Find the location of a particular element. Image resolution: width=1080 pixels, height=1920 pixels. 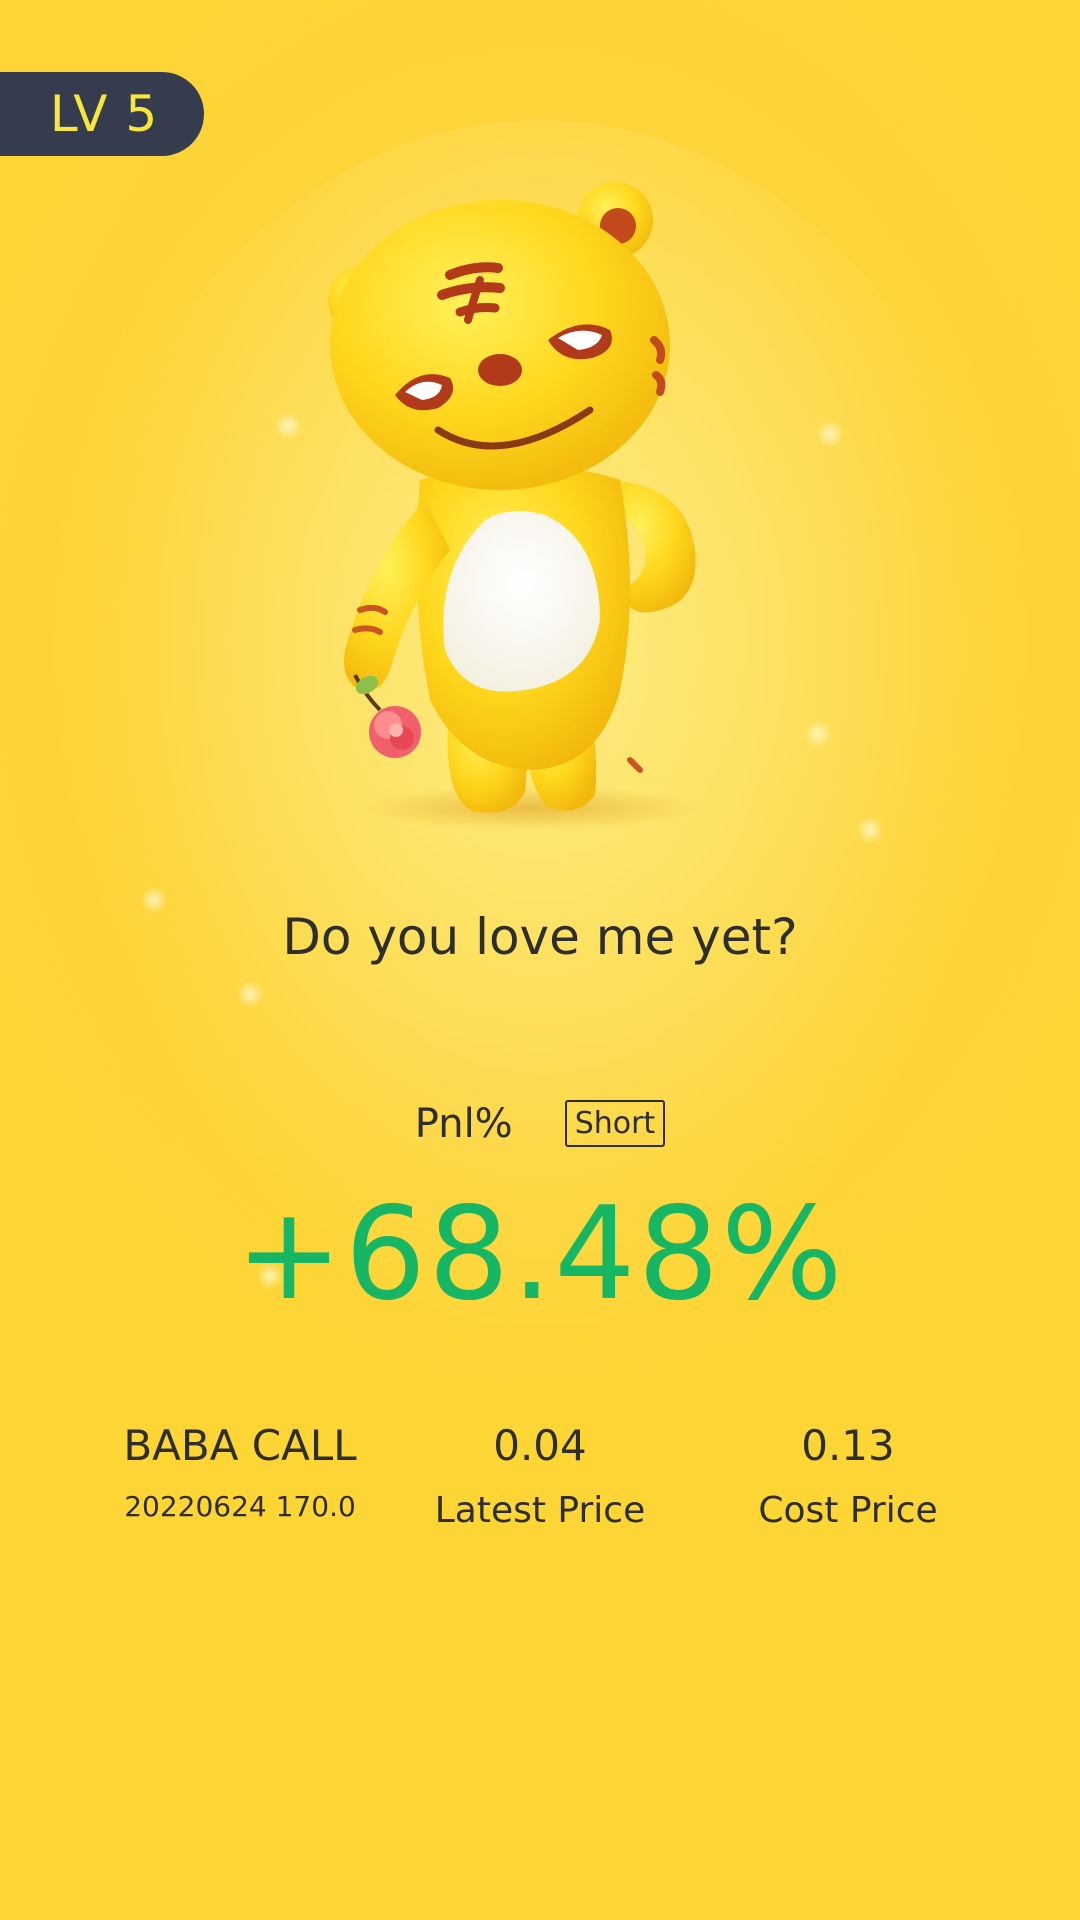

latest-price: 0.04 Latest Price is located at coordinates (540, 1474).